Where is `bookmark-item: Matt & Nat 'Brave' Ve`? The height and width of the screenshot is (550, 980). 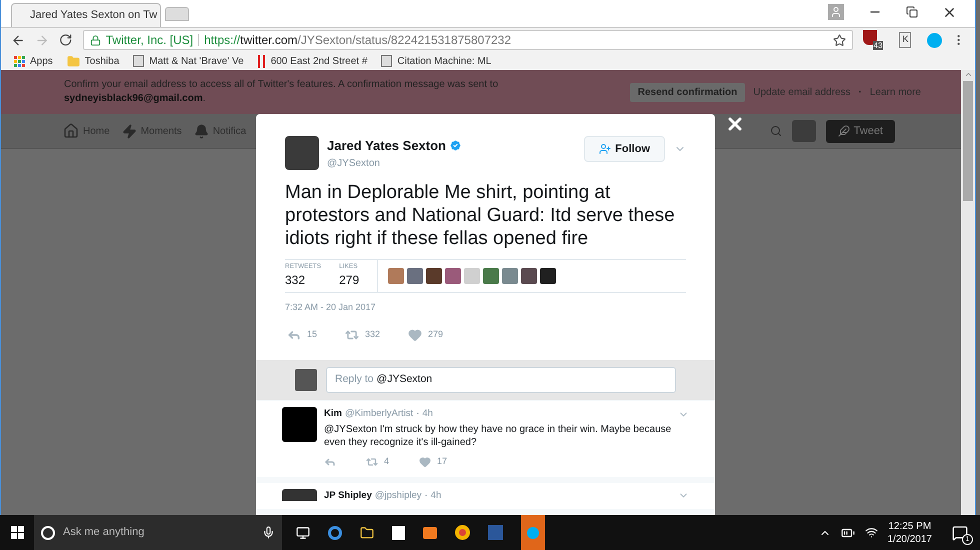 bookmark-item: Matt & Nat 'Brave' Ve is located at coordinates (188, 61).